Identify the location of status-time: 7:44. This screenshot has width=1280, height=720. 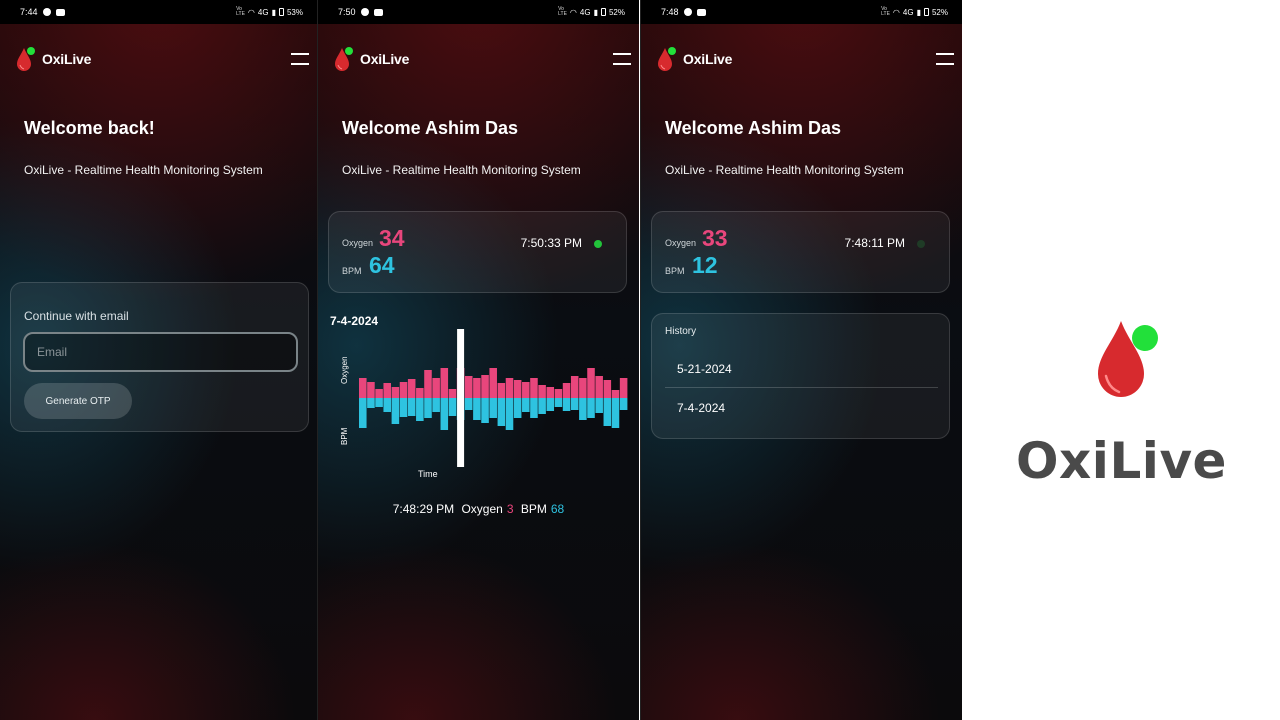
(29, 12).